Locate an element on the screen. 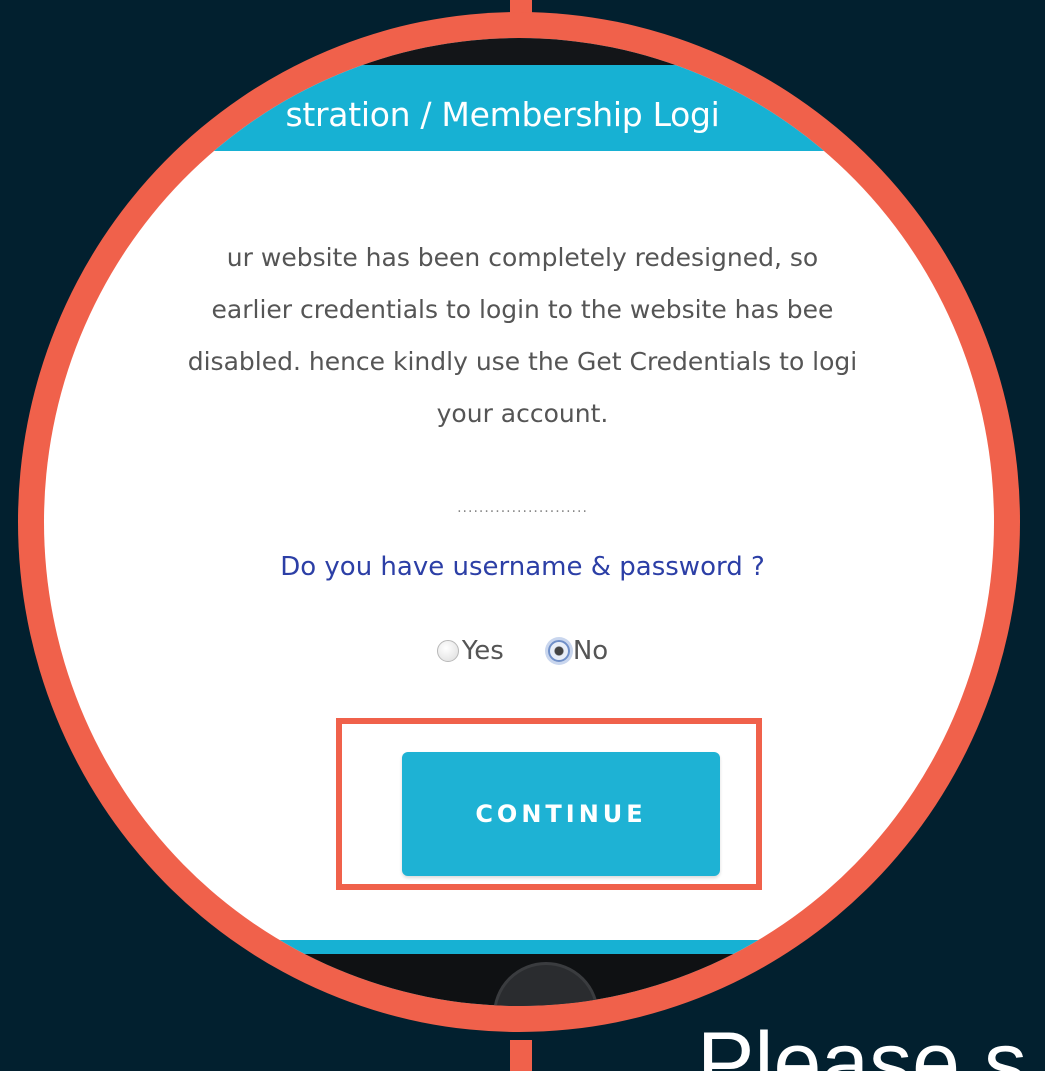  continue-highlight-box is located at coordinates (549, 804).